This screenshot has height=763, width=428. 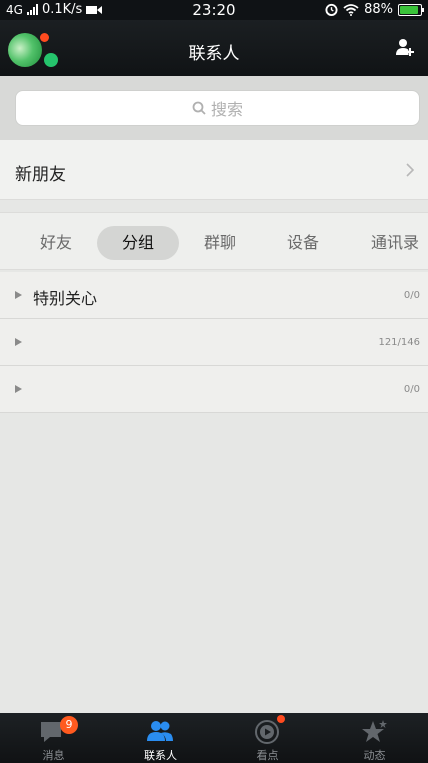 I want to click on contact-tabs: 好友 分组 群聊 设备 通讯录, so click(x=214, y=241).